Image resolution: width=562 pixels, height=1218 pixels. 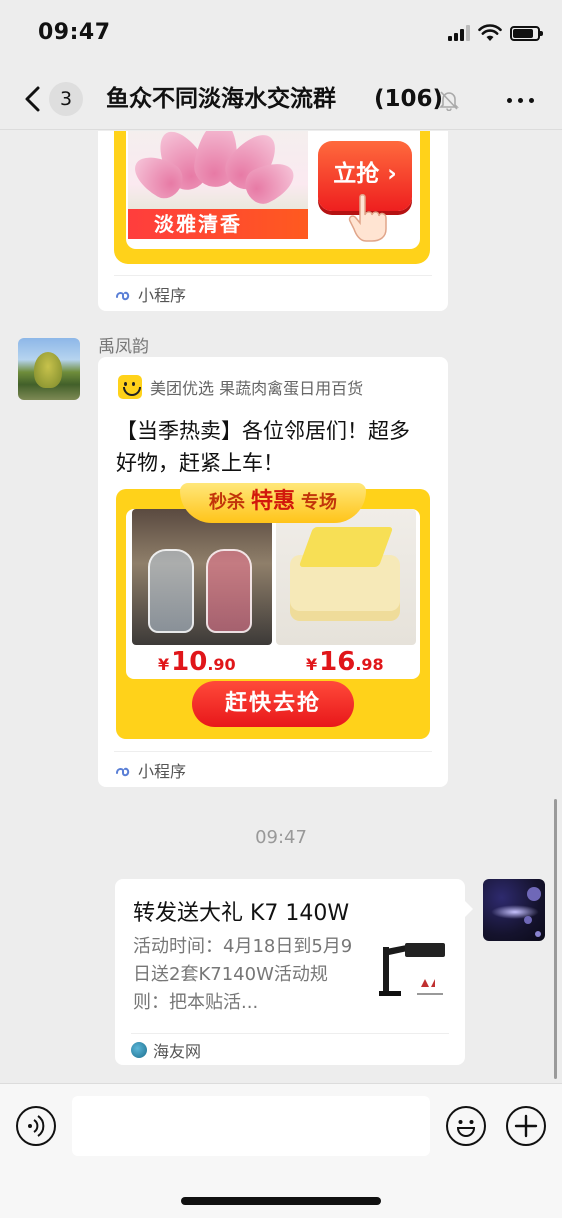 What do you see at coordinates (281, 34) in the screenshot?
I see `status-bar: 09:47` at bounding box center [281, 34].